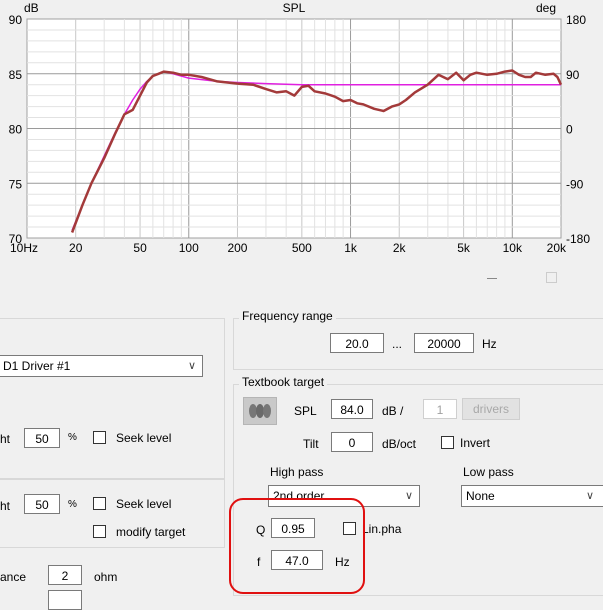  I want to click on row2-label: ht, so click(5, 506).